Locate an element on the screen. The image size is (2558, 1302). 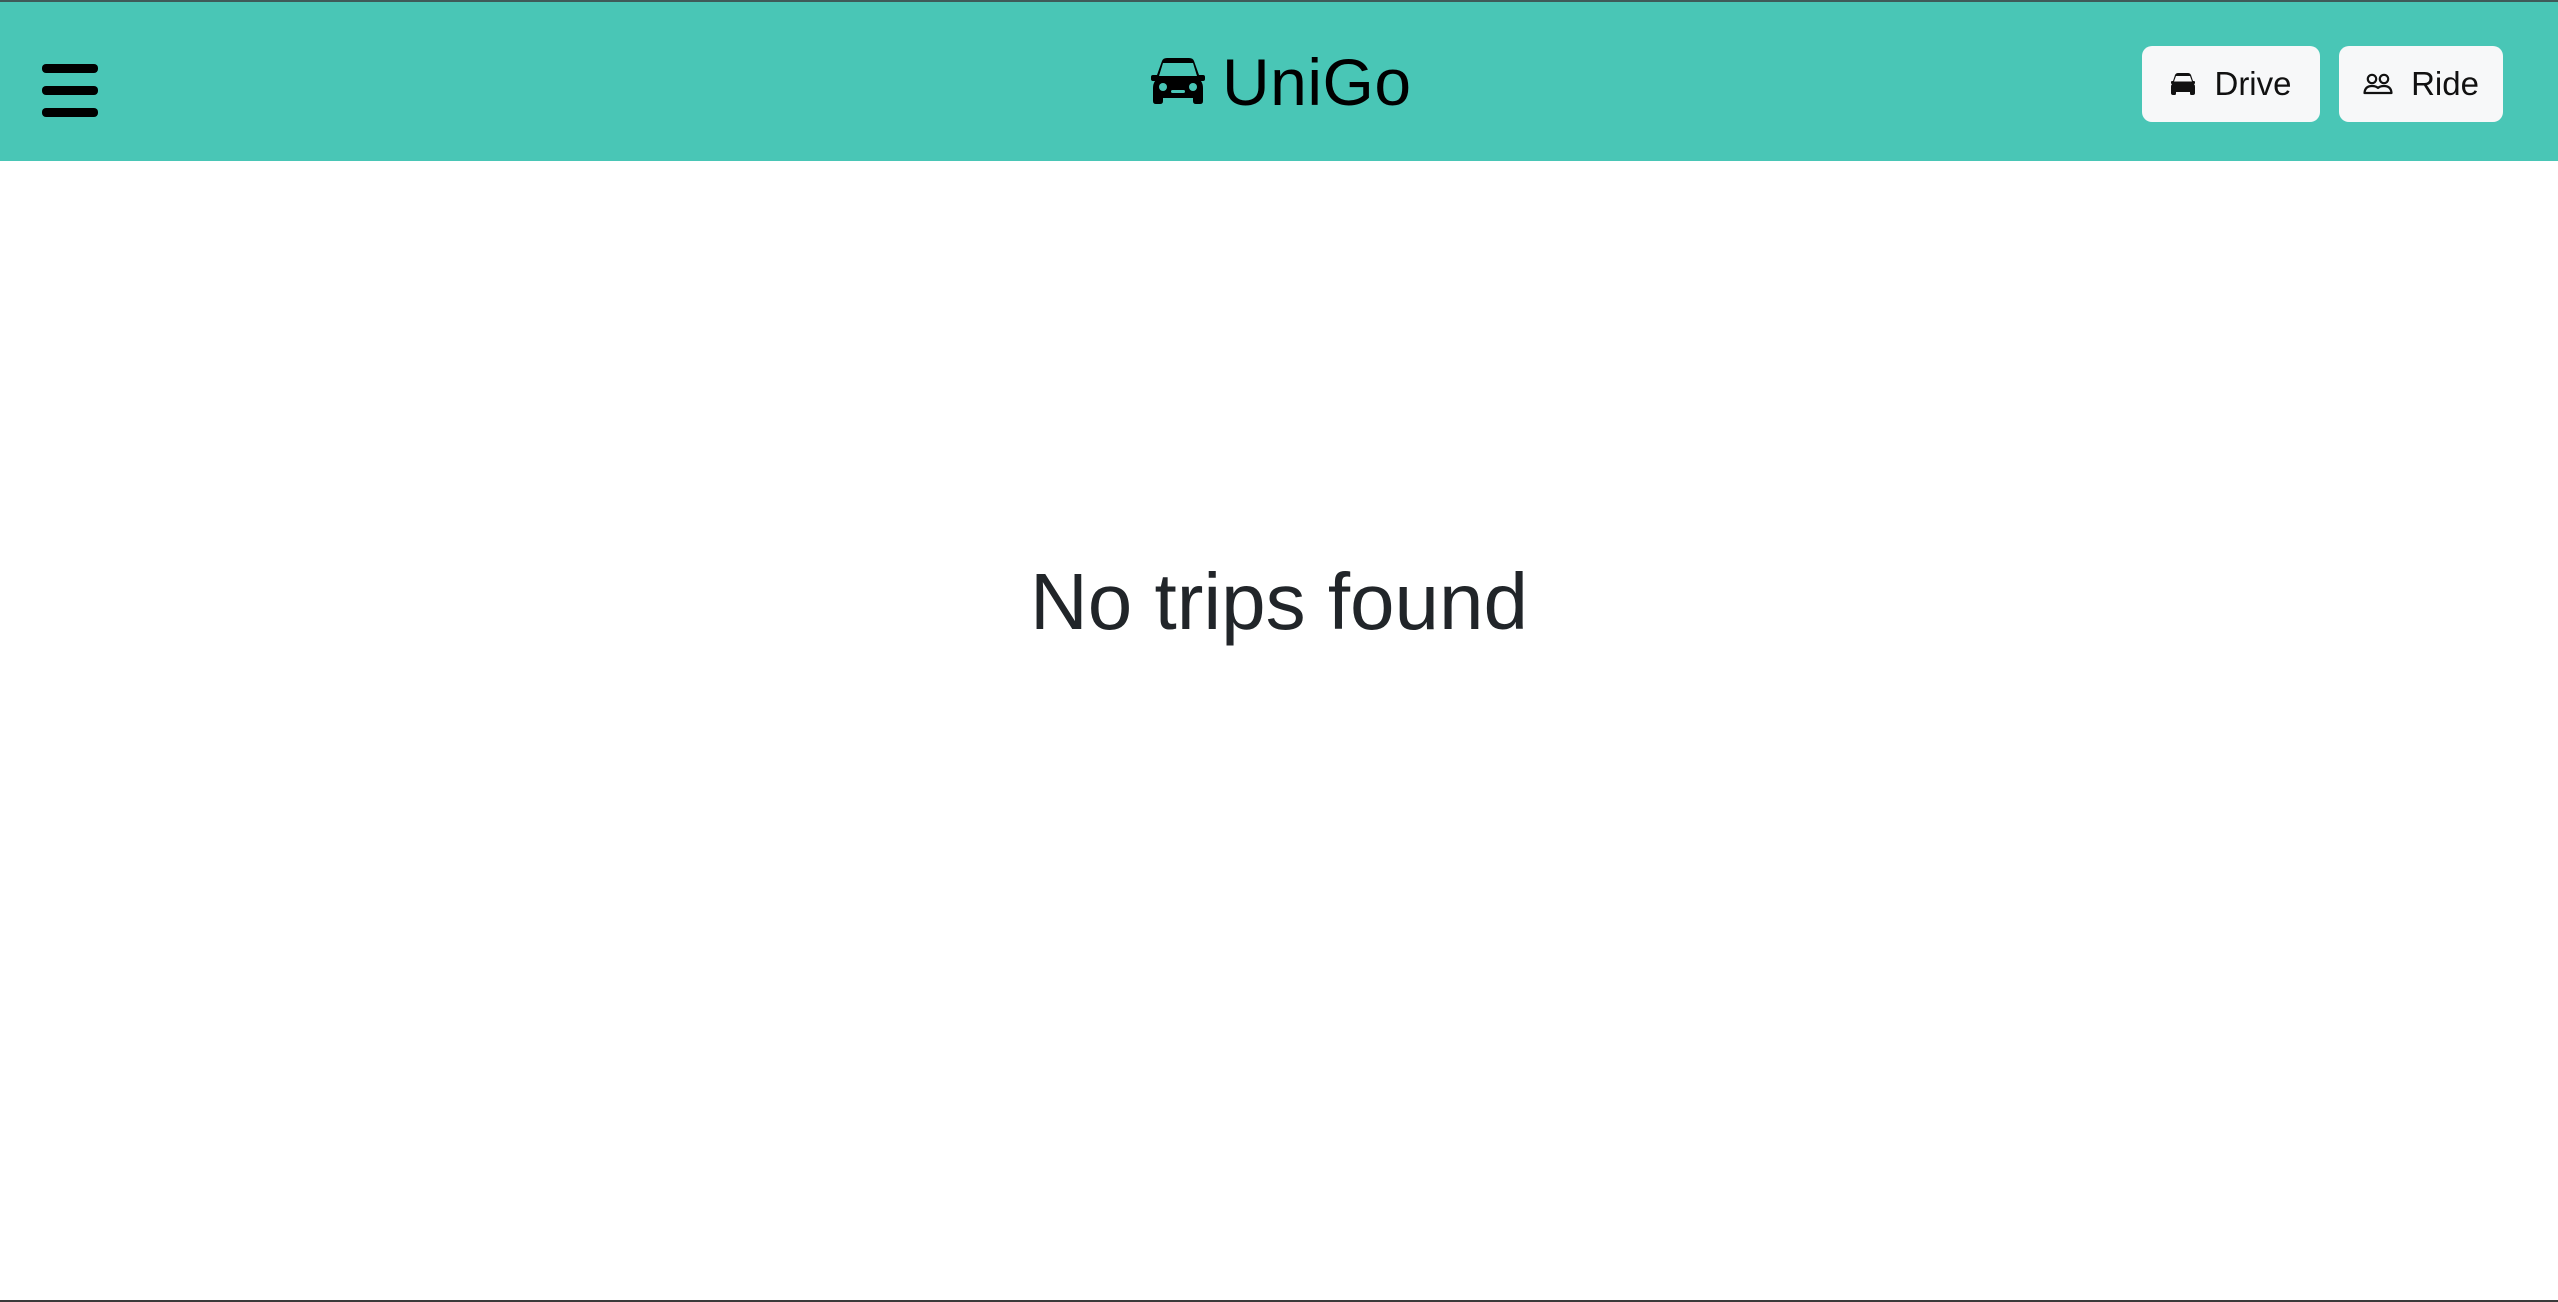
menu-bar-top is located at coordinates (70, 68).